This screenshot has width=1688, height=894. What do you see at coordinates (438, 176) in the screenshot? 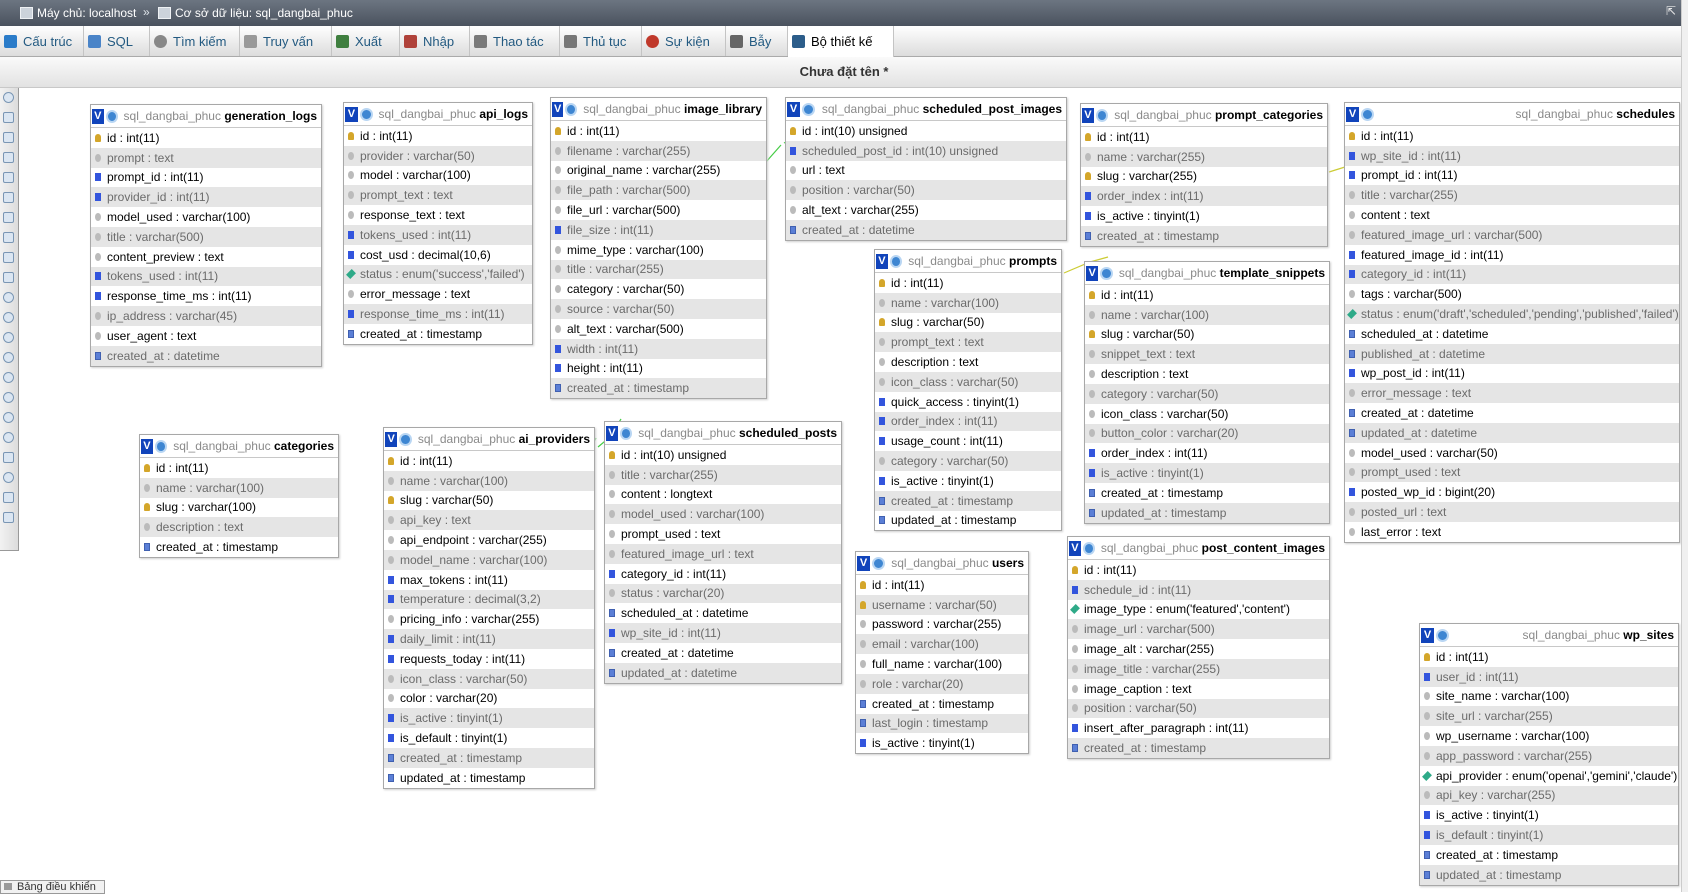
I see `column-row: model : varchar(100)` at bounding box center [438, 176].